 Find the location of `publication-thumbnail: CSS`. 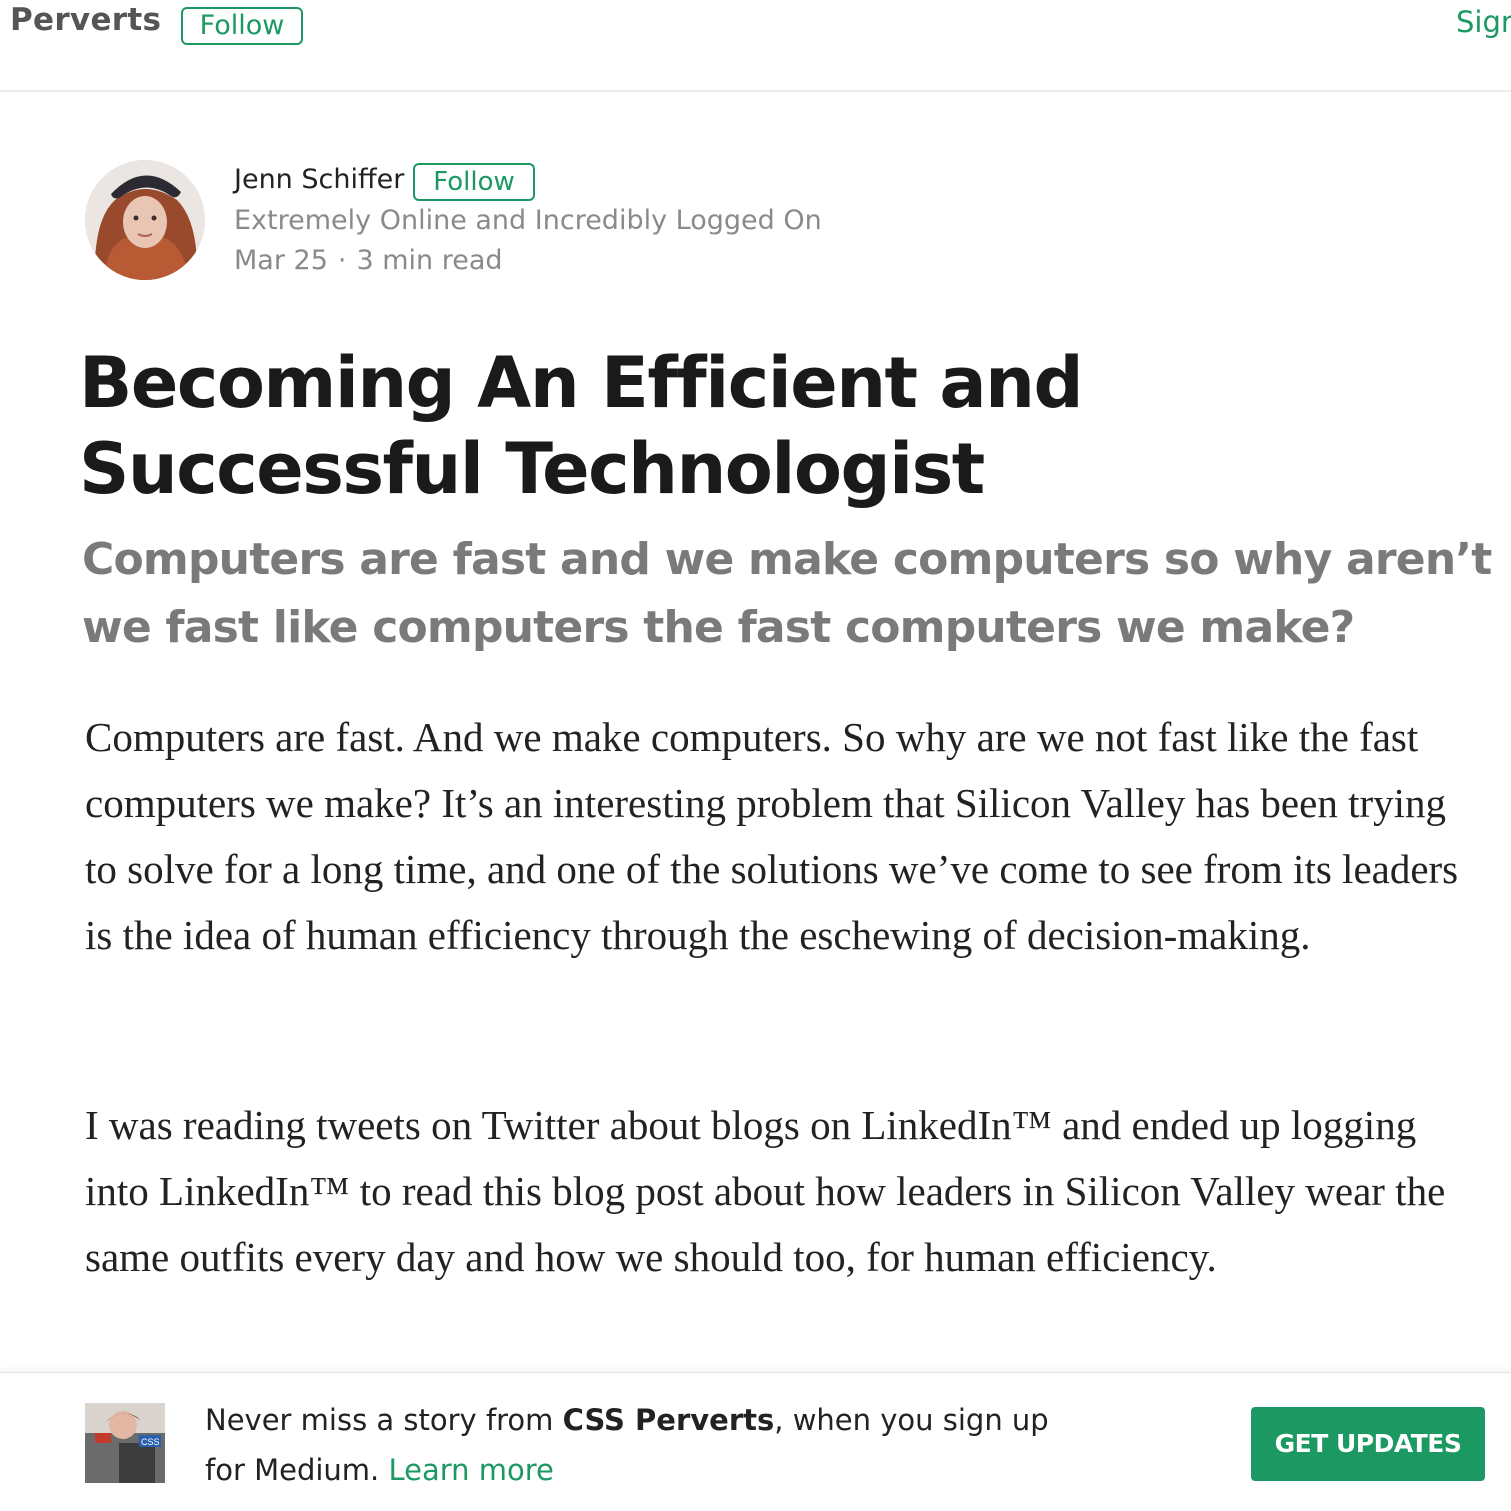

publication-thumbnail: CSS is located at coordinates (125, 1443).